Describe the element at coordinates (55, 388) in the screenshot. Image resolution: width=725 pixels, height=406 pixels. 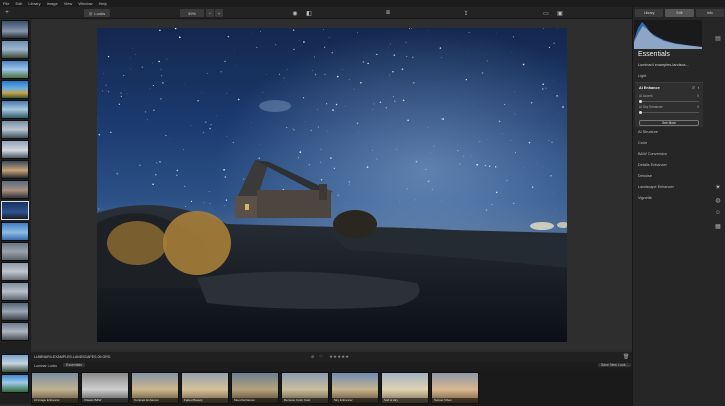
I see `look-thumb: AI Image Enhancer` at that location.